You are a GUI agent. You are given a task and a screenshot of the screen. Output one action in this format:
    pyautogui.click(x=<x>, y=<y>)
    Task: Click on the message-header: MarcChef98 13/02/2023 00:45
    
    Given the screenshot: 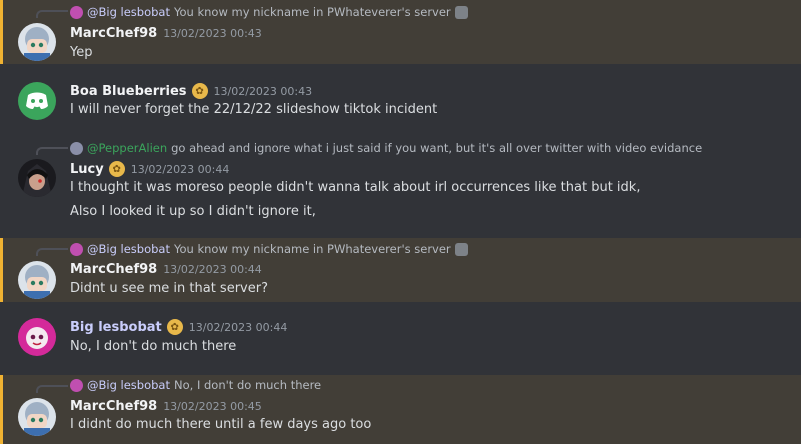 What is the action you would take?
    pyautogui.click(x=166, y=406)
    